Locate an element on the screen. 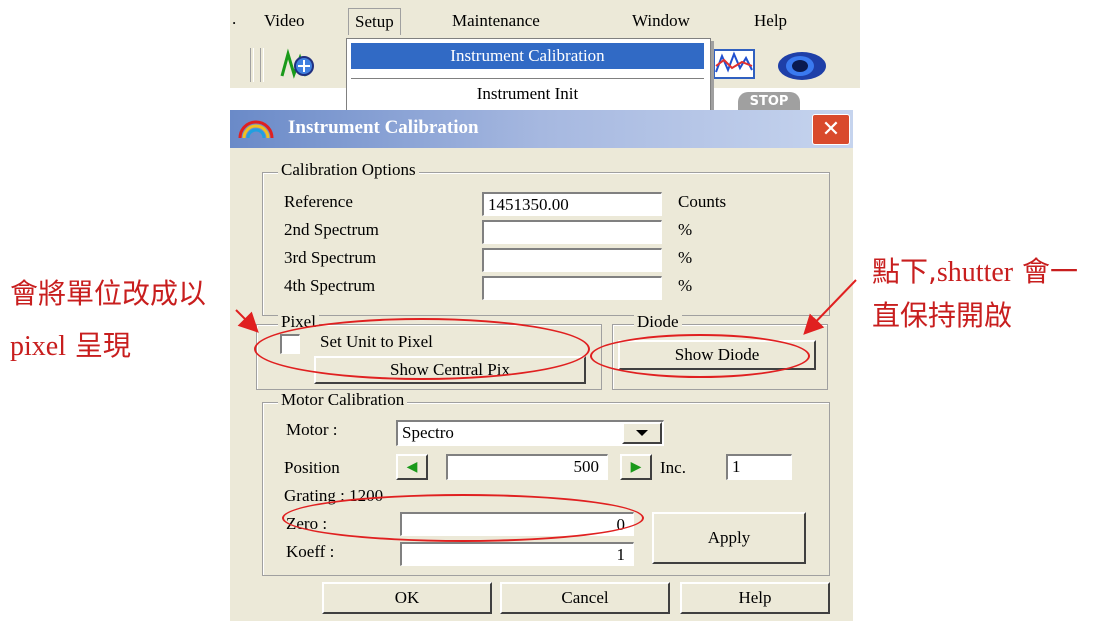 This screenshot has width=1111, height=621. annotation-right-line1: 點下,shutter 會一 is located at coordinates (975, 272).